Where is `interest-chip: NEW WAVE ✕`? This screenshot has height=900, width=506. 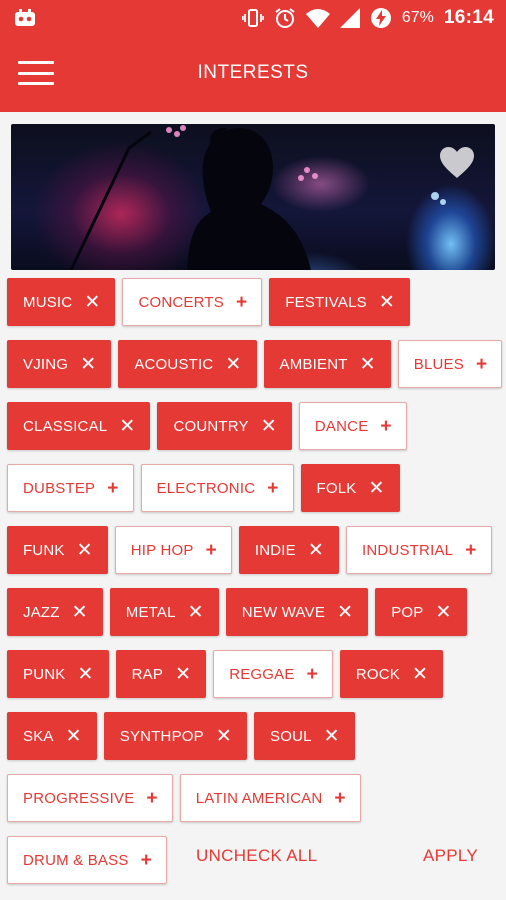 interest-chip: NEW WAVE ✕ is located at coordinates (297, 612).